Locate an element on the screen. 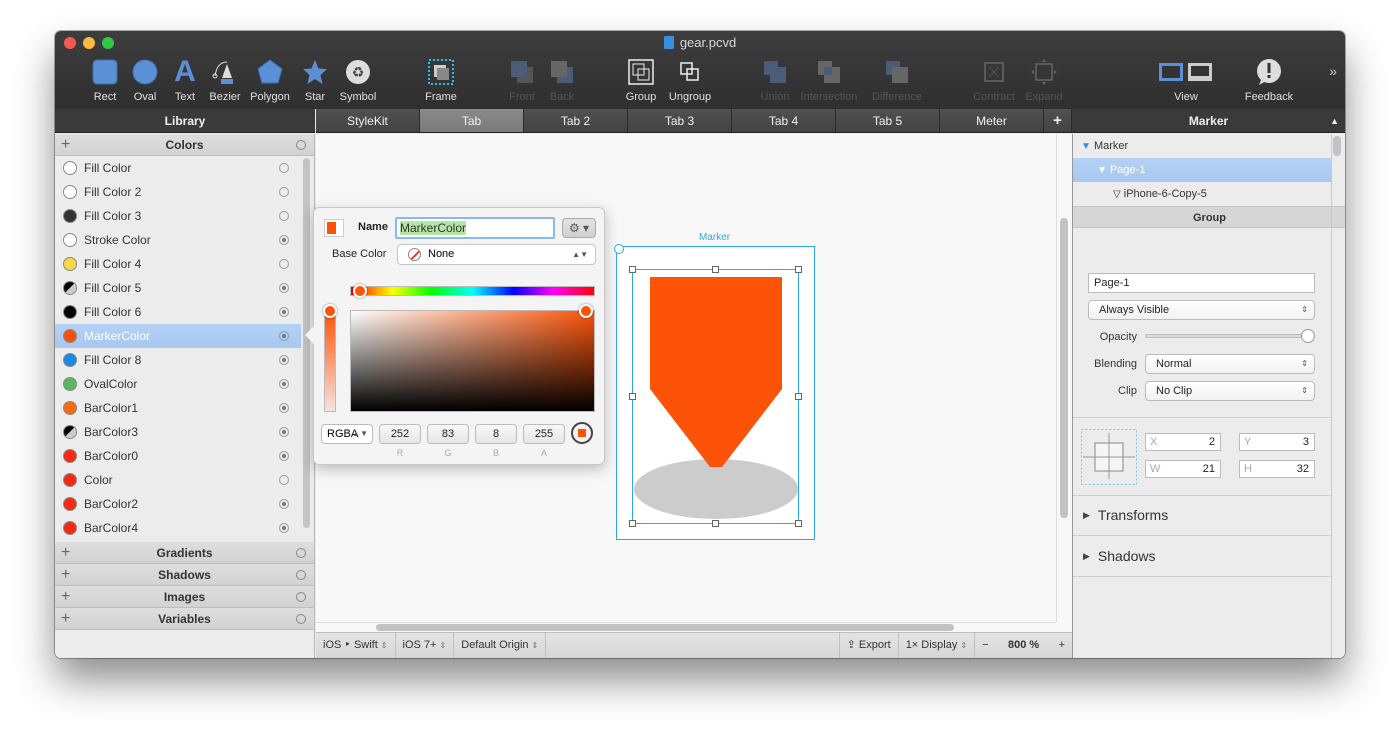 This screenshot has height=737, width=1400. base-color-select: None ▲▼ is located at coordinates (496, 254).